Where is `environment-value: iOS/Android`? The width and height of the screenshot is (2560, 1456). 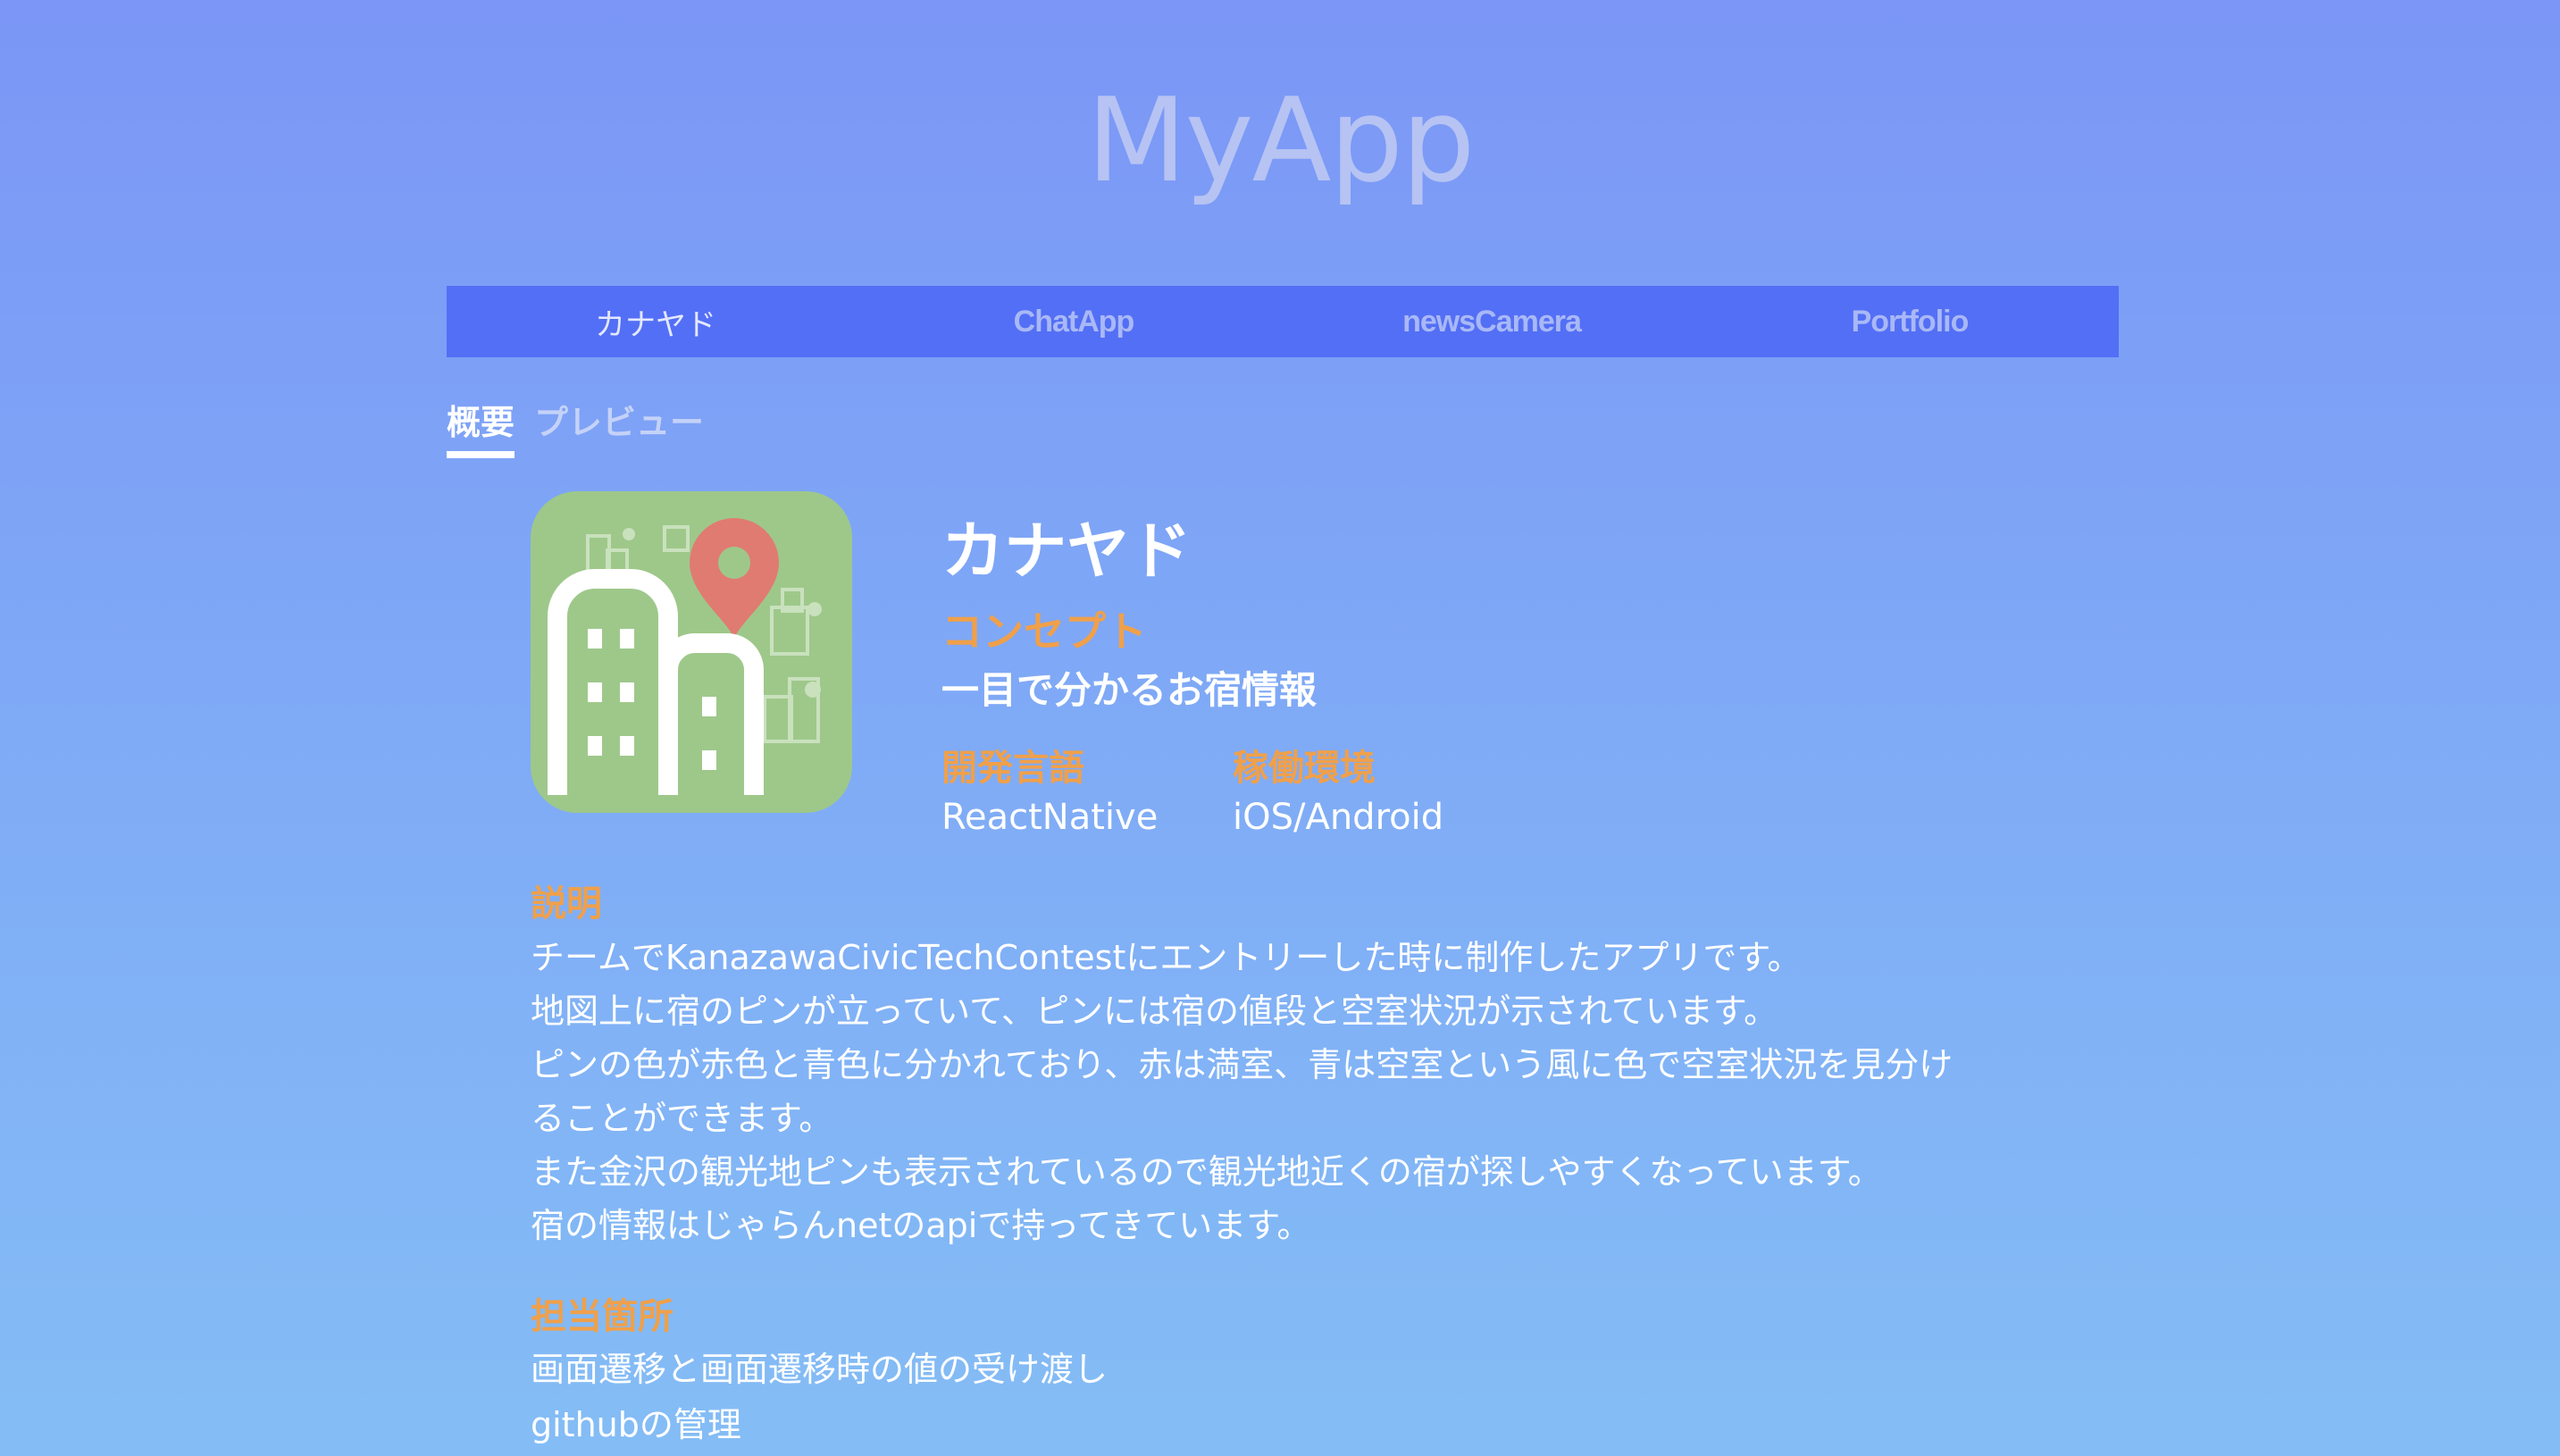 environment-value: iOS/Android is located at coordinates (1339, 817).